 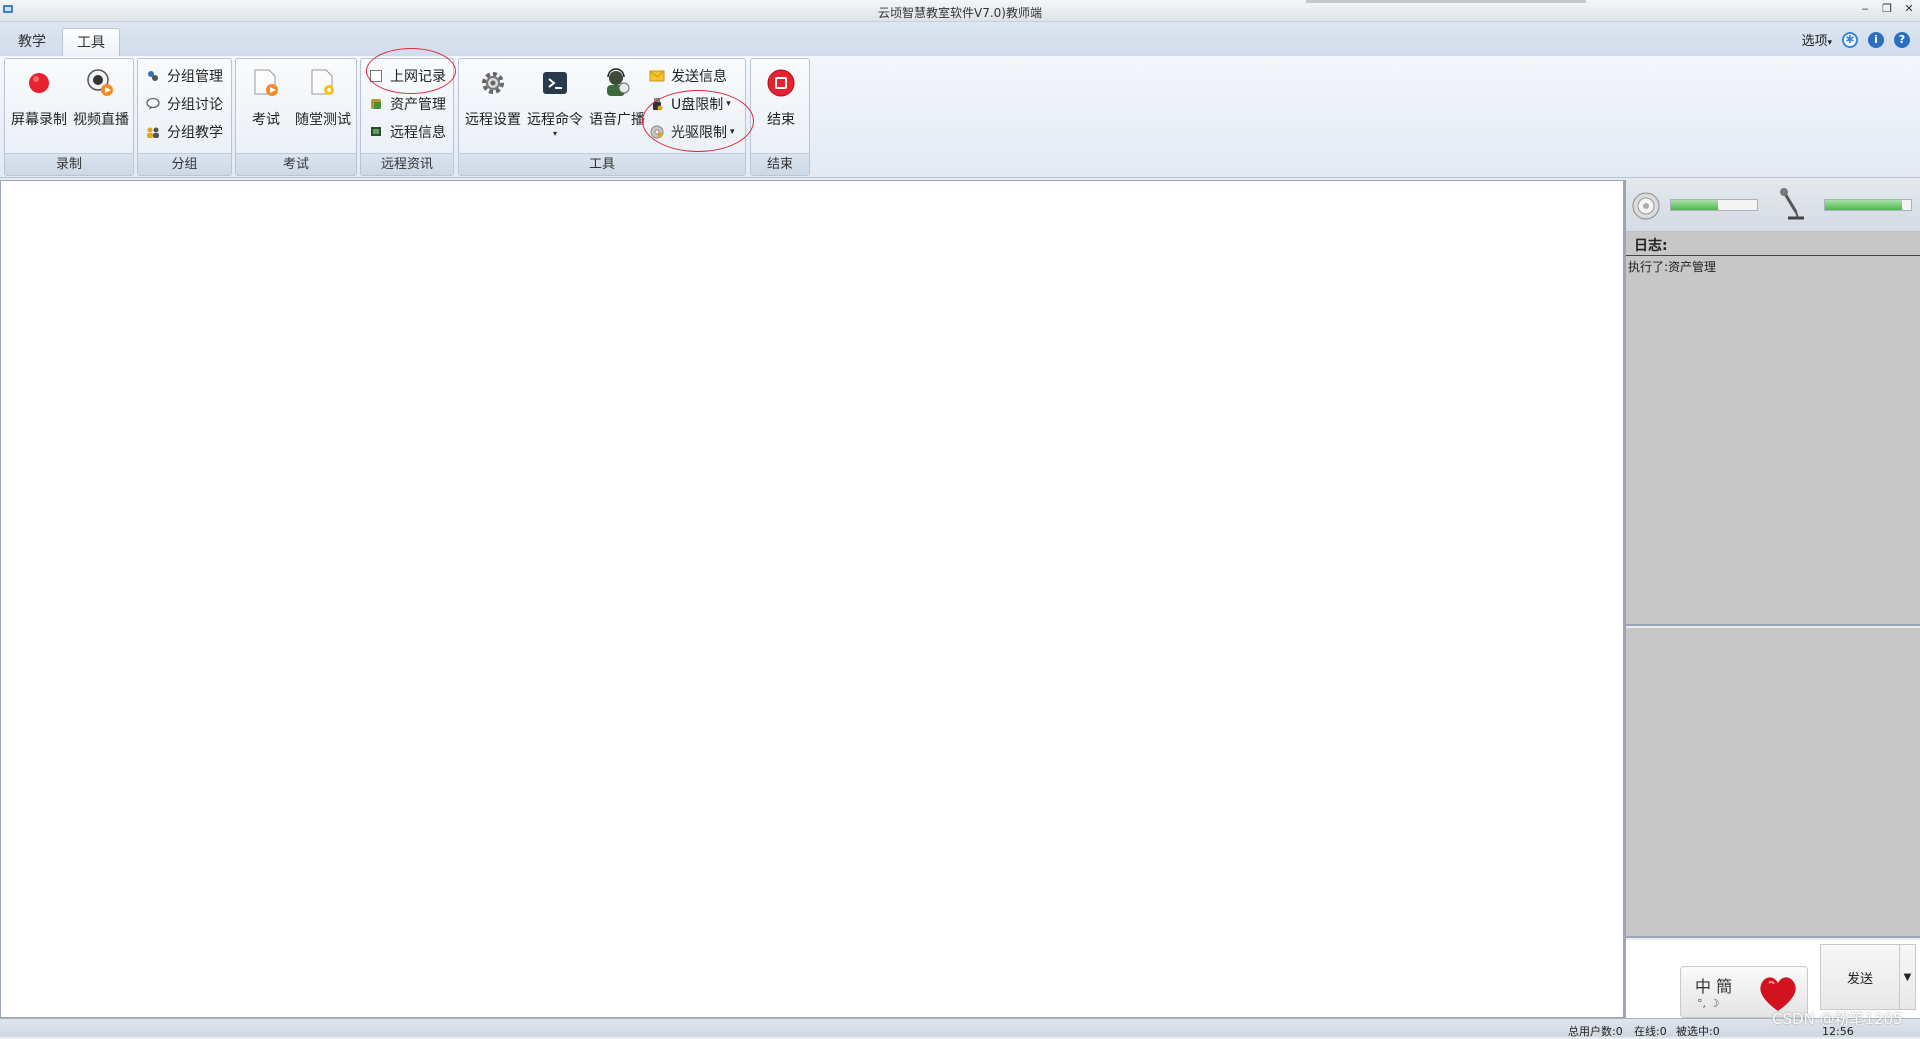 What do you see at coordinates (1773, 979) in the screenshot?
I see `message-input-area: 中 簡 °, ☽ 发送 ▼` at bounding box center [1773, 979].